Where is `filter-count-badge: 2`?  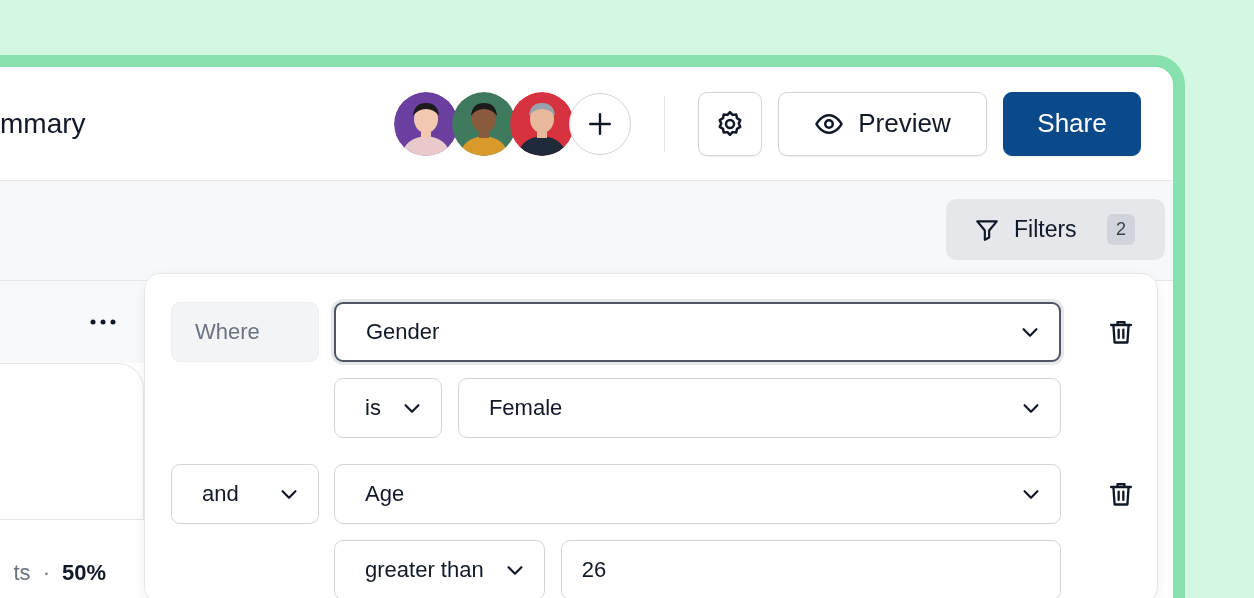
filter-count-badge: 2 is located at coordinates (1121, 229).